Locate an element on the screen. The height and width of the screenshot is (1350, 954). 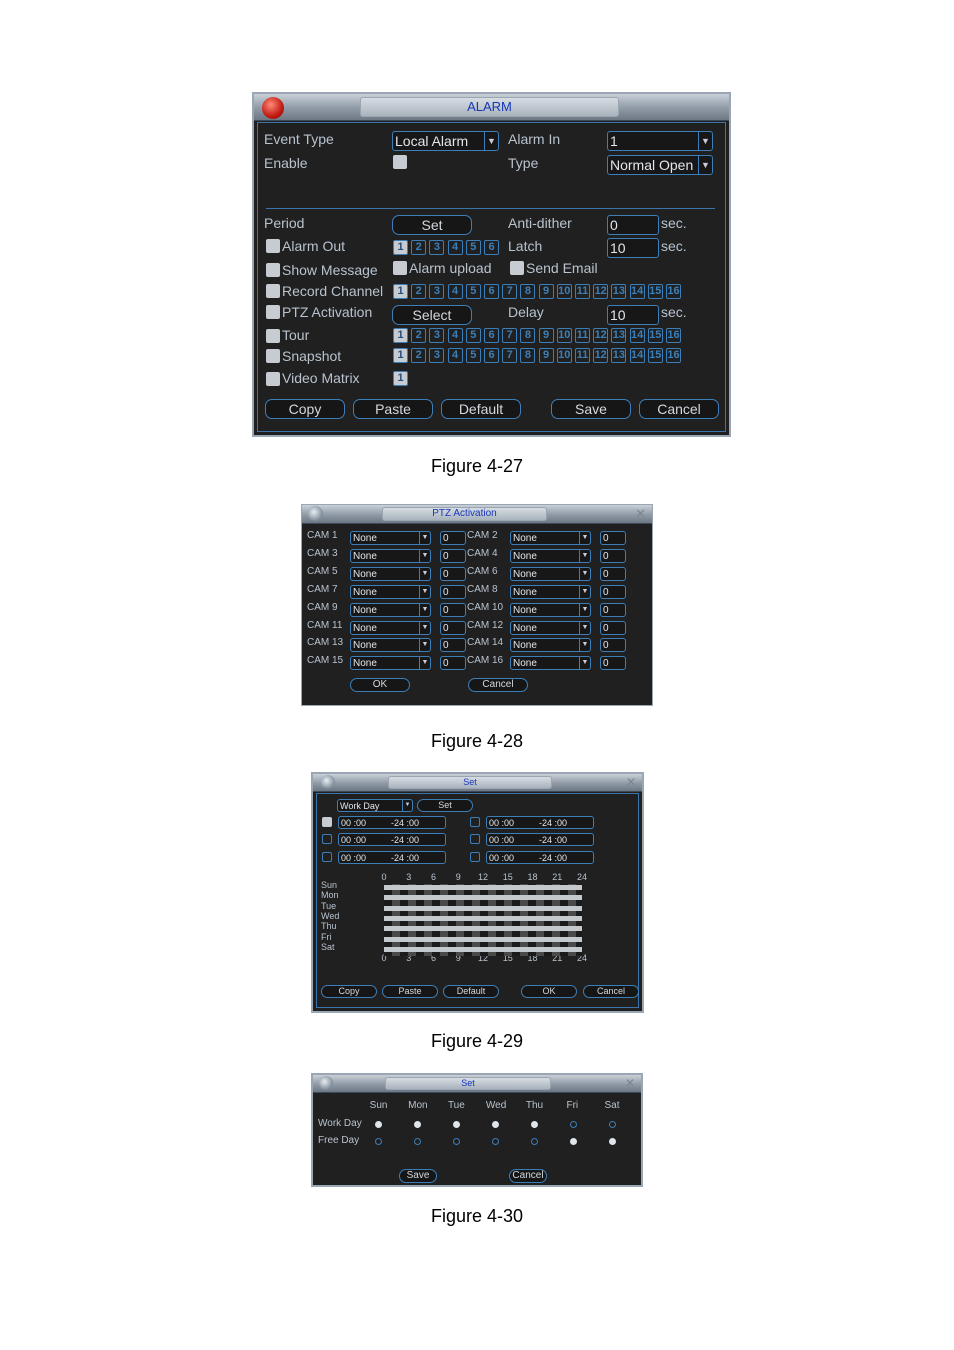
video-matrix-checkbox is located at coordinates (273, 379).